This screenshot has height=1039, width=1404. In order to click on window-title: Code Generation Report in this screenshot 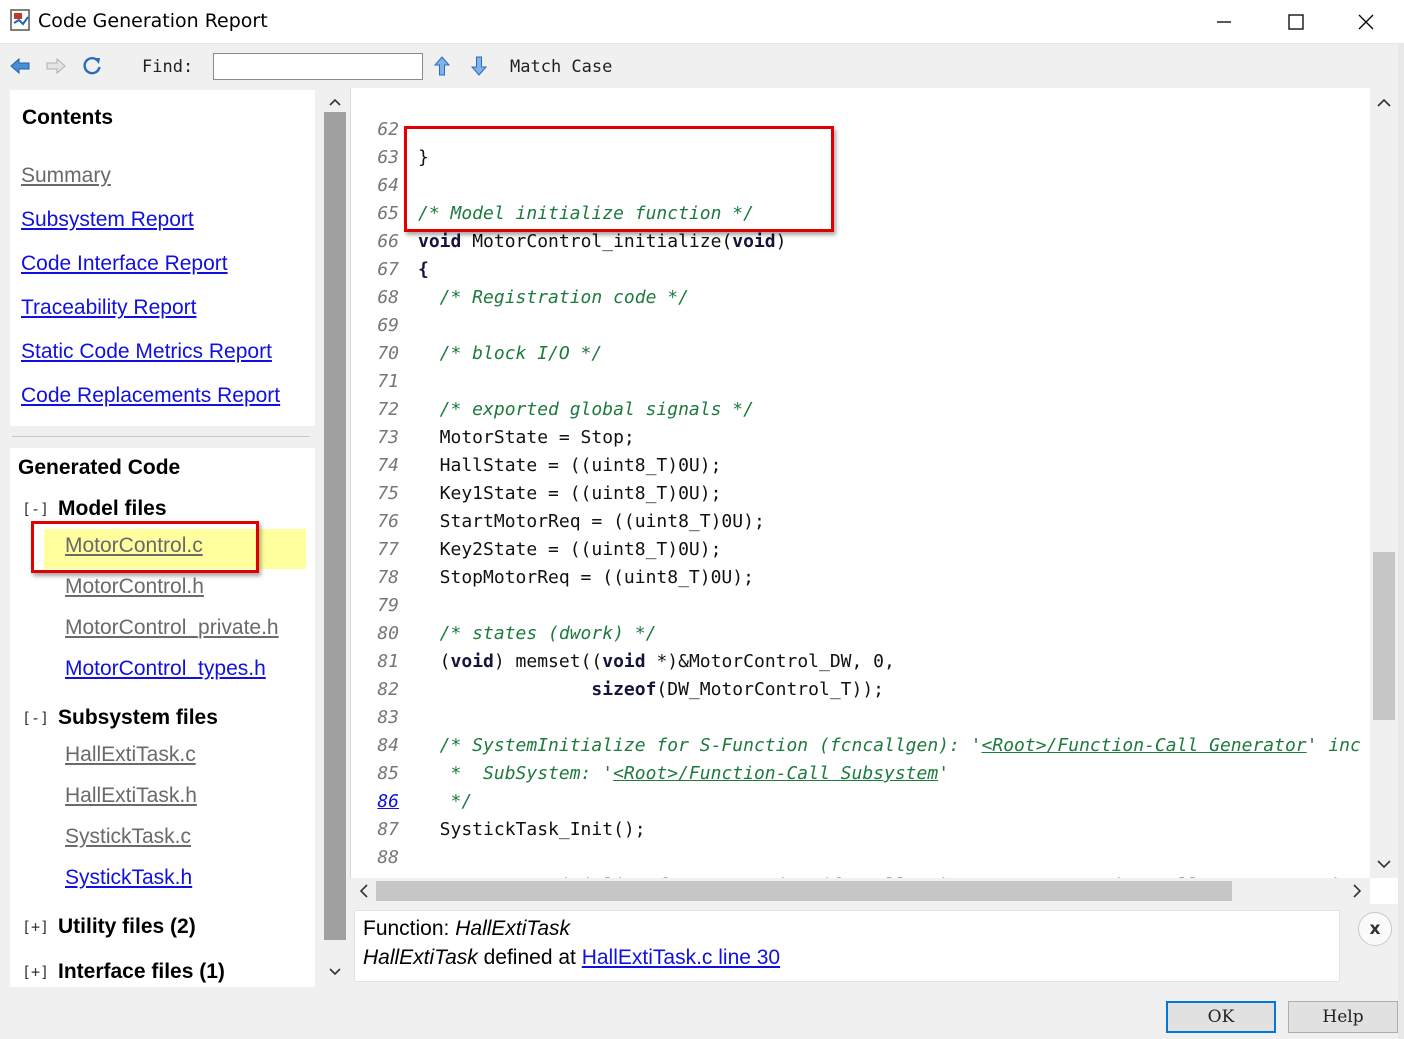, I will do `click(153, 21)`.